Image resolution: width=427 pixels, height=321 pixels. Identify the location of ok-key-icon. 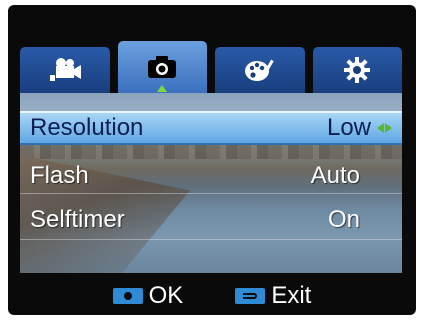
(127, 296).